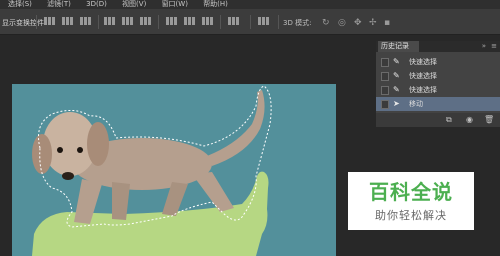 The image size is (500, 256). I want to click on dog-eye-right, so click(80, 150).